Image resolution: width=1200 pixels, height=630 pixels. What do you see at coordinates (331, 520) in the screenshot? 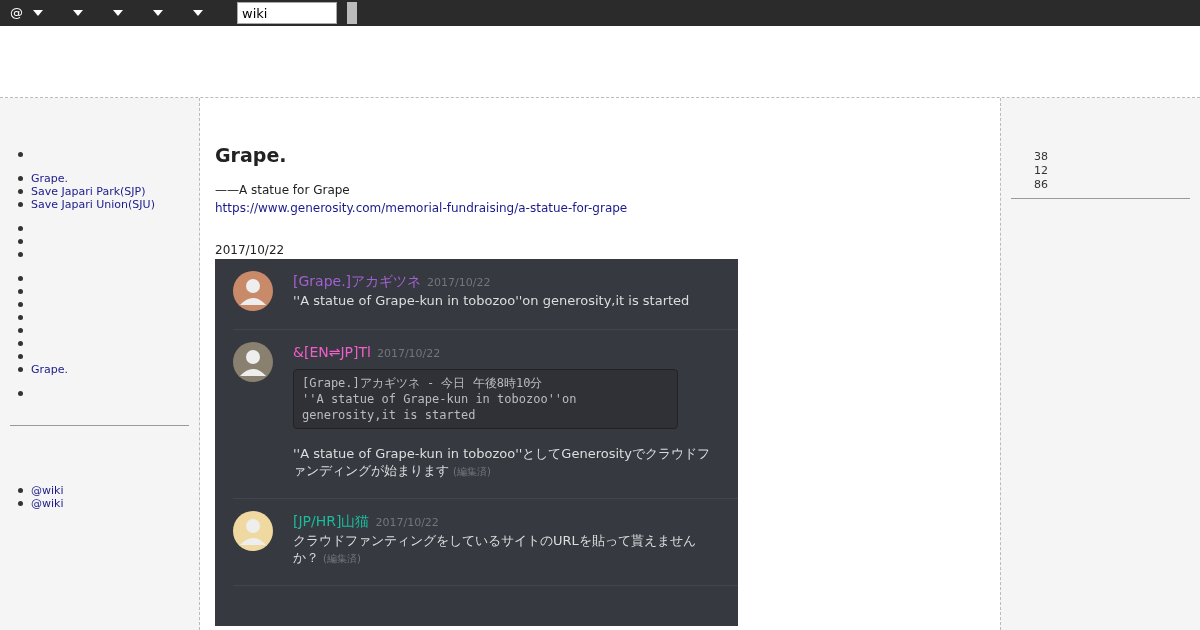
I see `author-name: [JP/HR]山猫` at bounding box center [331, 520].